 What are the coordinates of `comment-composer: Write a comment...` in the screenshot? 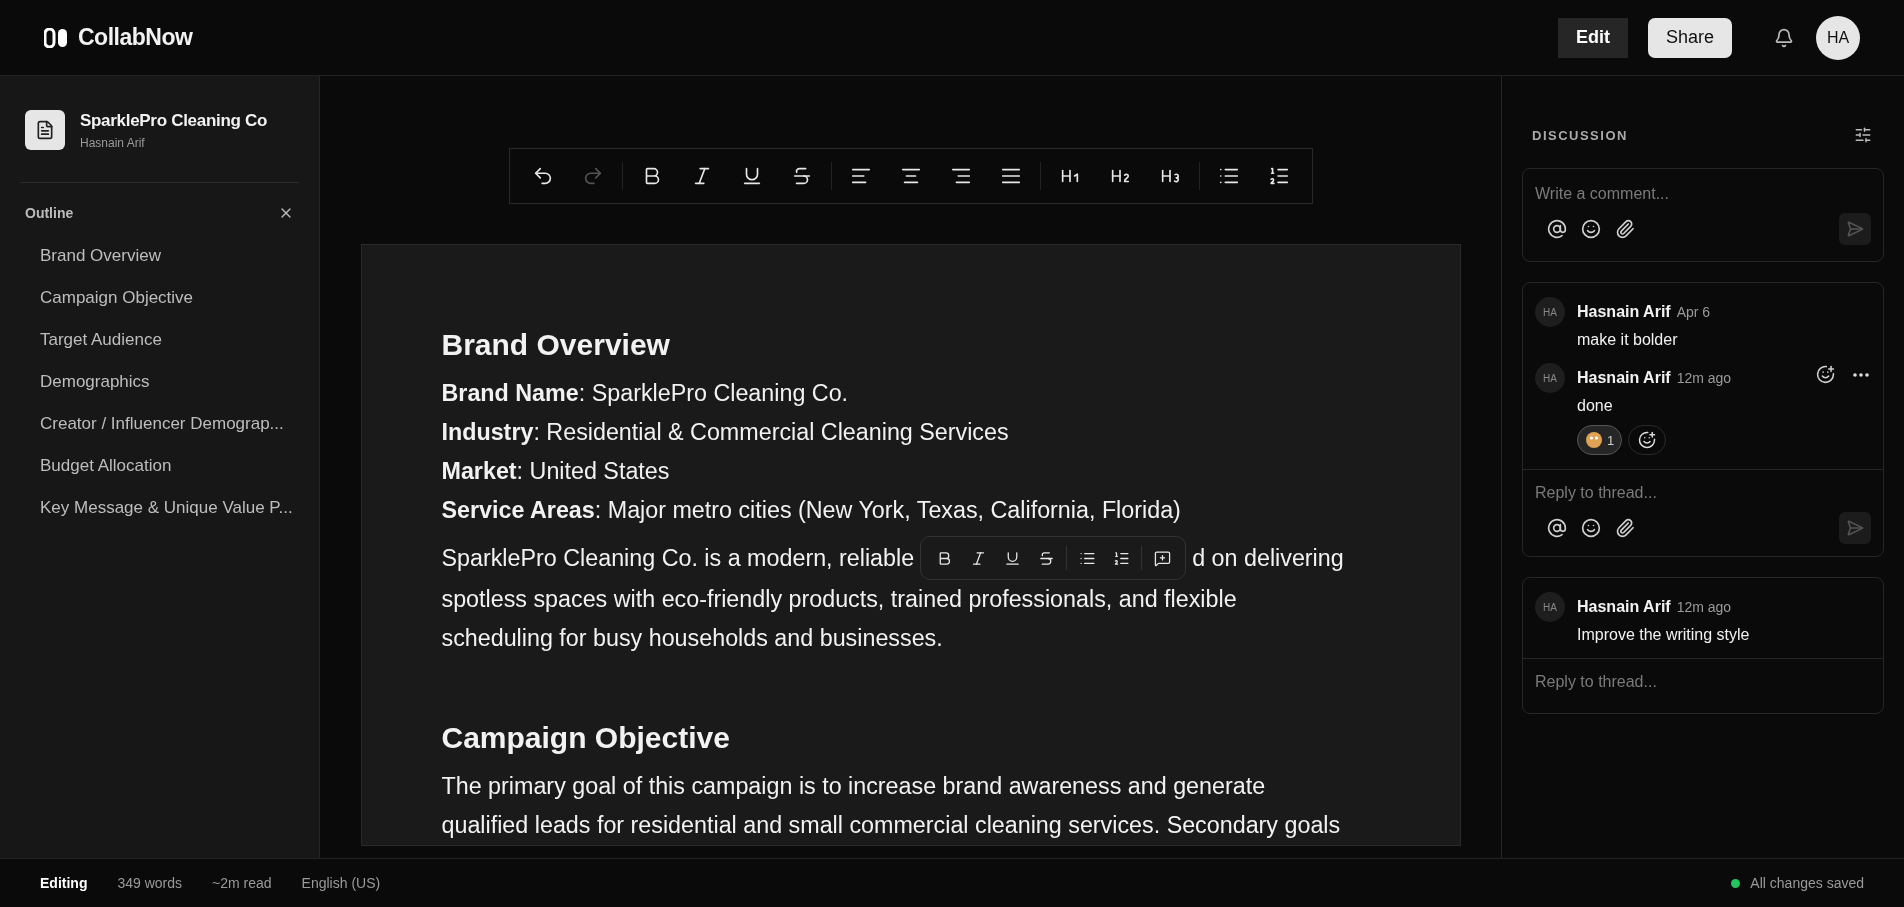 It's located at (1703, 215).